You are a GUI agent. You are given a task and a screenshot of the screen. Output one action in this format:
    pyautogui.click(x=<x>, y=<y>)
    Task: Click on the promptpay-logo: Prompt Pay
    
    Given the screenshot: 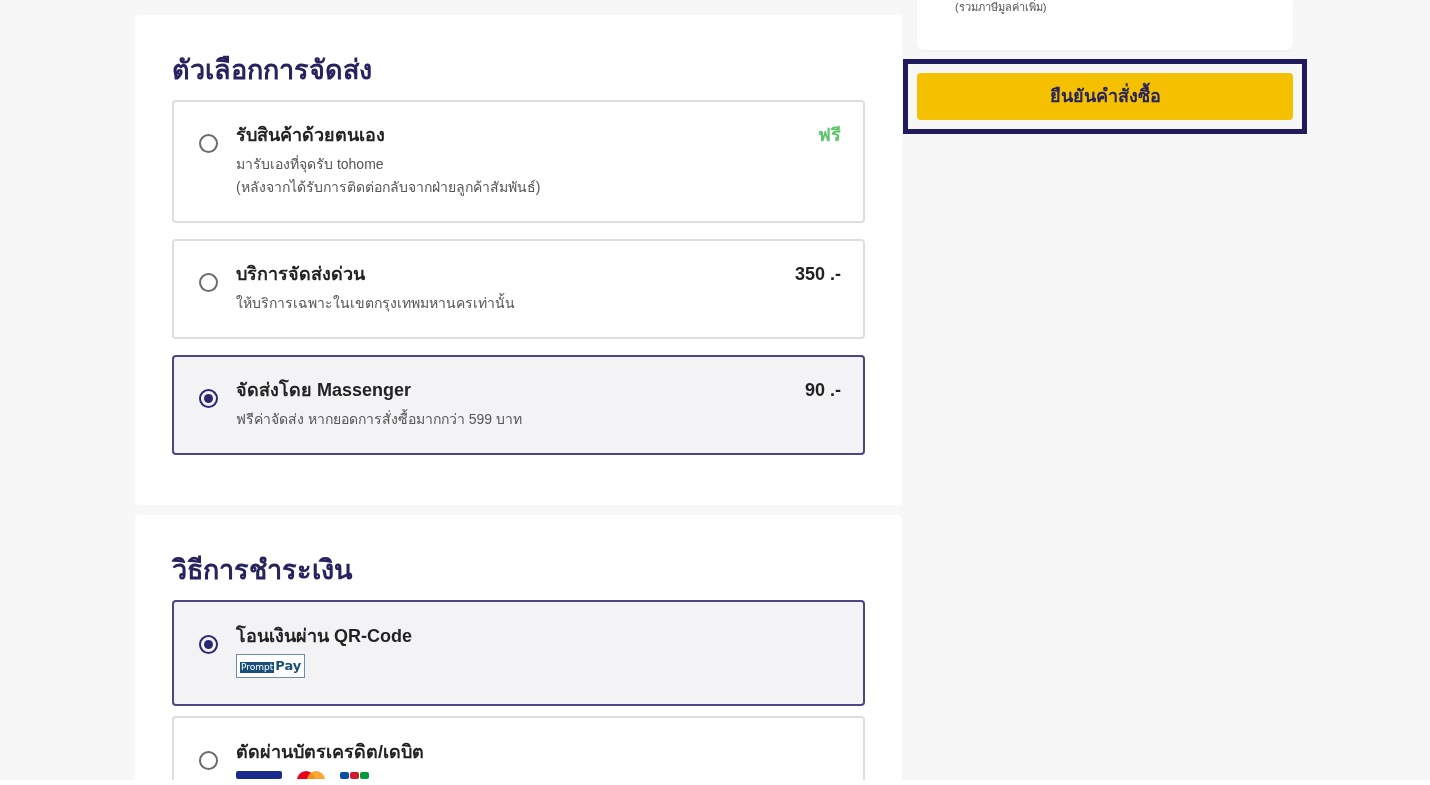 What is the action you would take?
    pyautogui.click(x=271, y=666)
    